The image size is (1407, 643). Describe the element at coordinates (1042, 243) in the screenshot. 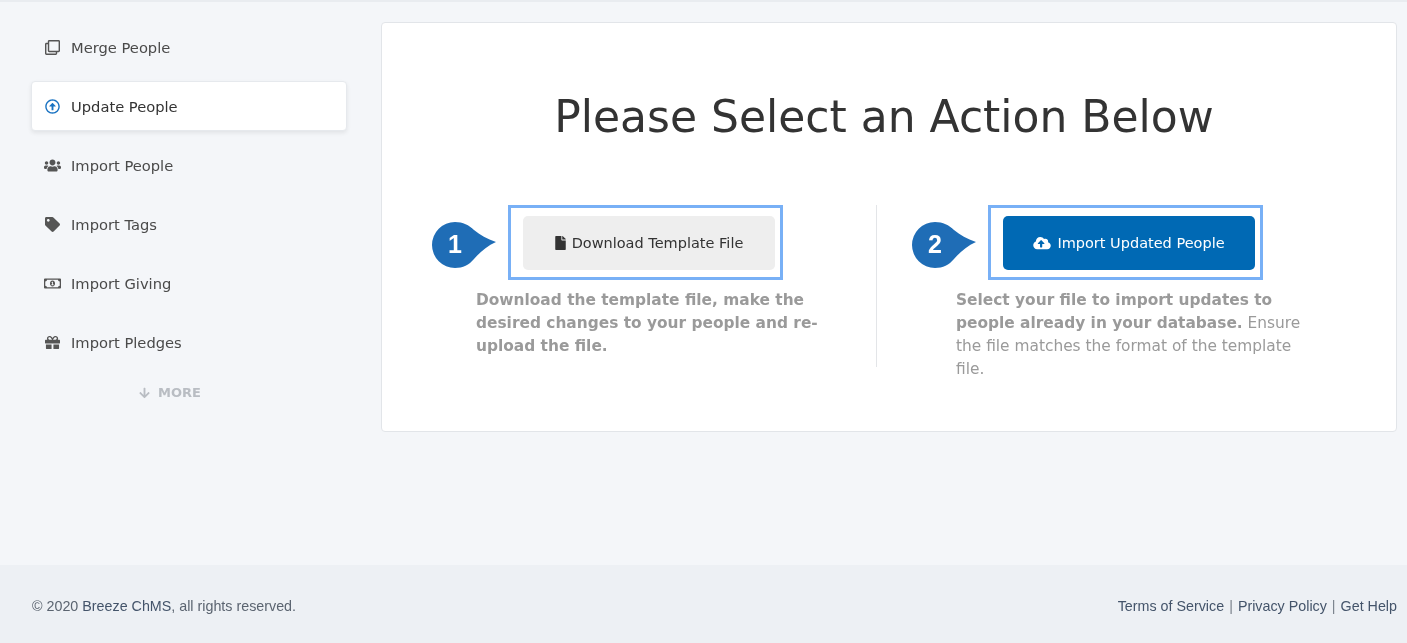

I see `cloud-upload-icon` at that location.